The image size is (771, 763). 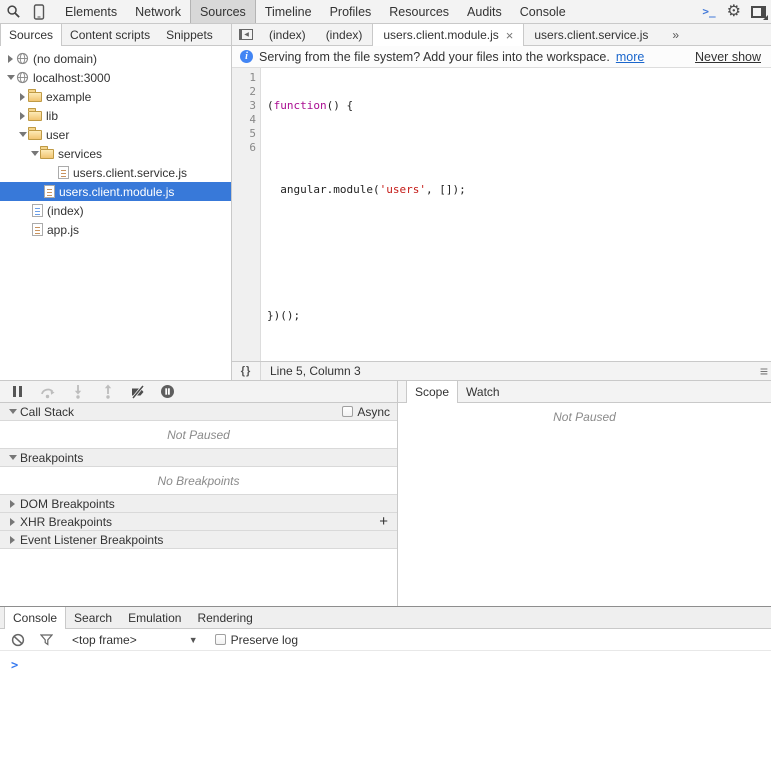 What do you see at coordinates (244, 106) in the screenshot?
I see `line-number: 3` at bounding box center [244, 106].